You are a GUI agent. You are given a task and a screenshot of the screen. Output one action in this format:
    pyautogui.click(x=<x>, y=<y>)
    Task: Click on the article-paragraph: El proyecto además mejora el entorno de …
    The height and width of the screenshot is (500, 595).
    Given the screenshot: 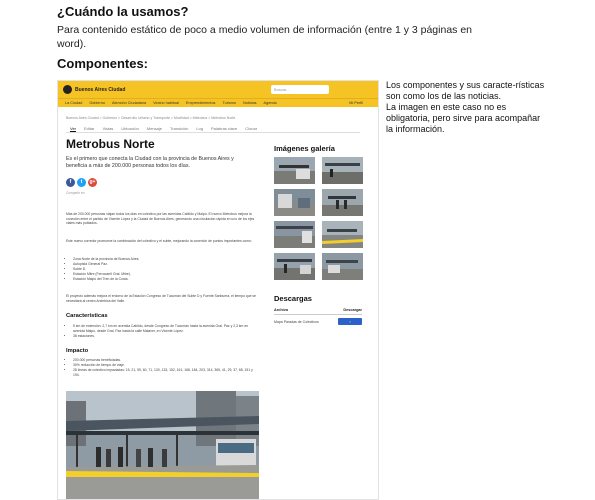 What is the action you would take?
    pyautogui.click(x=161, y=298)
    